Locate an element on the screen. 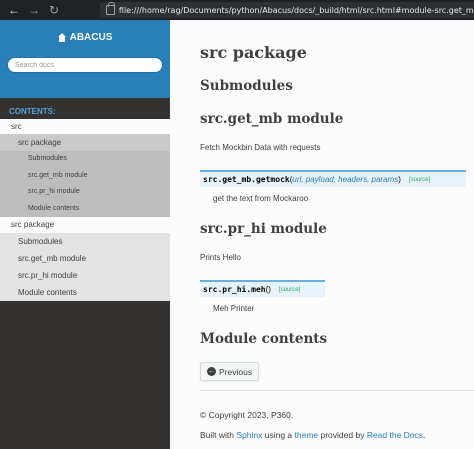  built-with-prefix: Built with is located at coordinates (218, 435).